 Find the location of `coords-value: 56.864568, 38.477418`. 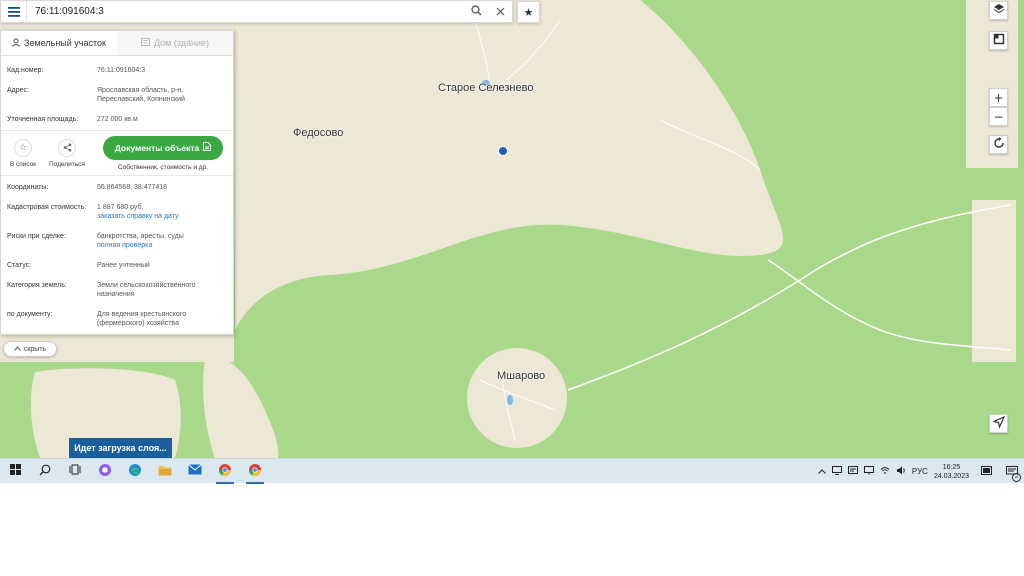

coords-value: 56.864568, 38.477418 is located at coordinates (132, 187).